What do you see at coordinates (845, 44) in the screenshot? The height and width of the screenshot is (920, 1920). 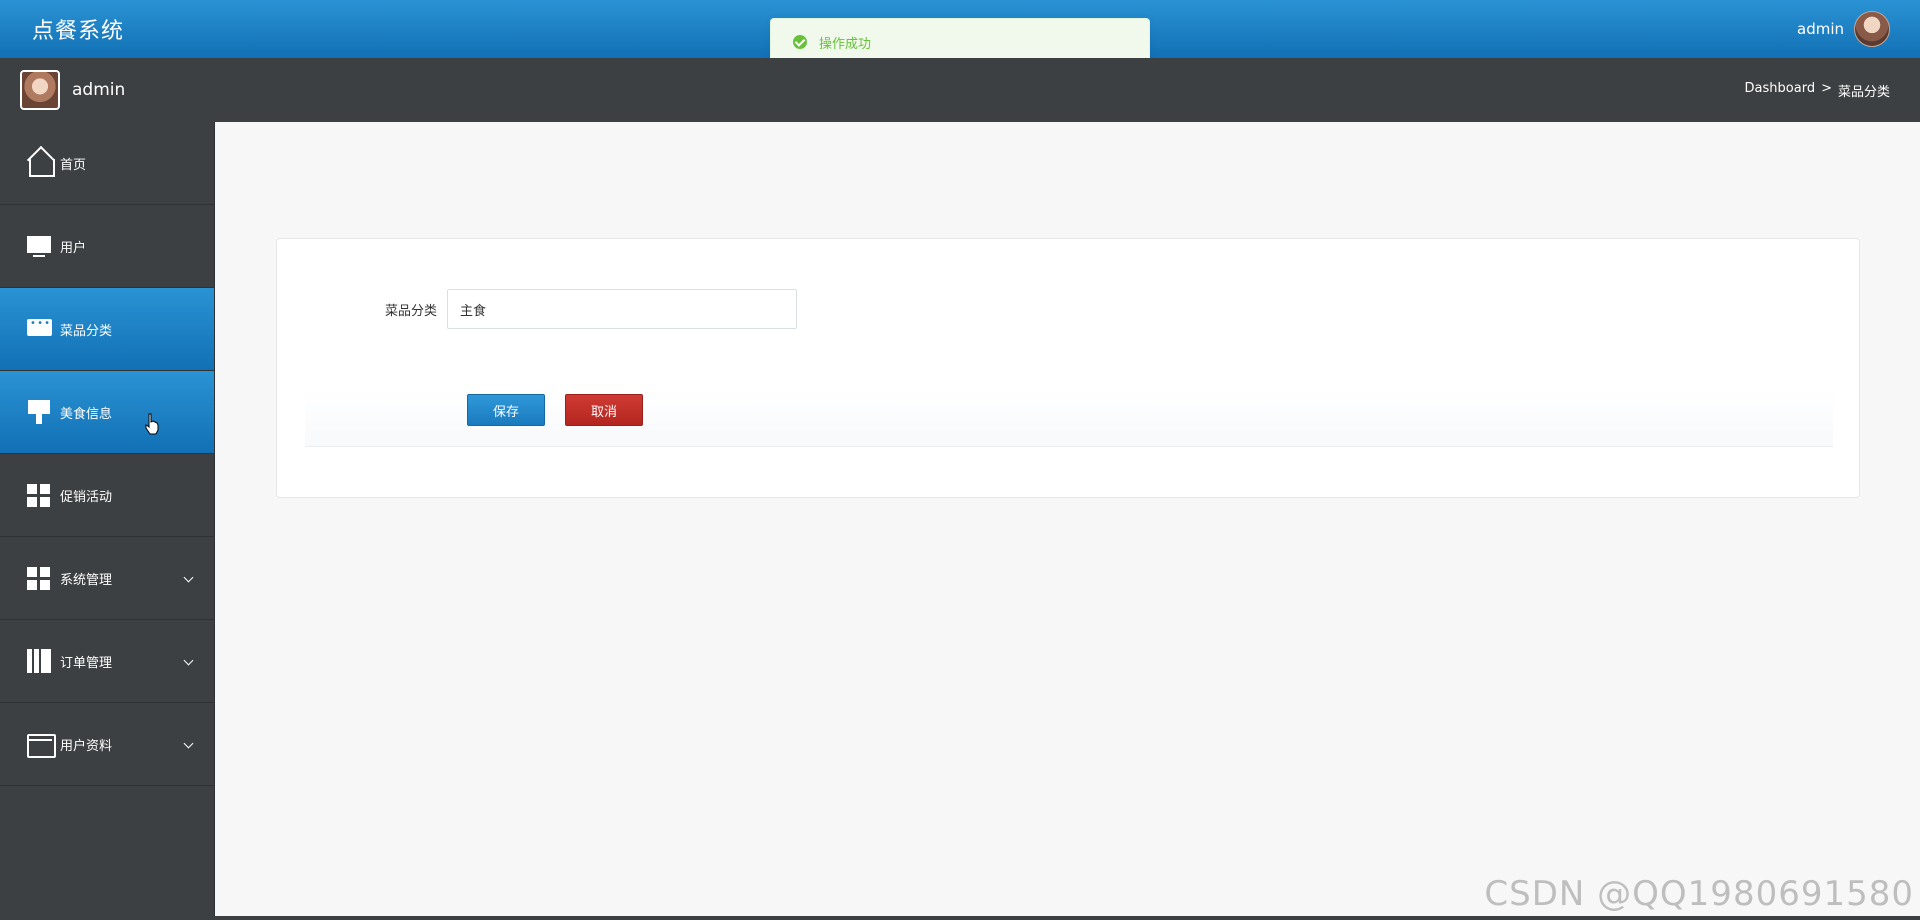 I see `toast-message: 操作成功` at bounding box center [845, 44].